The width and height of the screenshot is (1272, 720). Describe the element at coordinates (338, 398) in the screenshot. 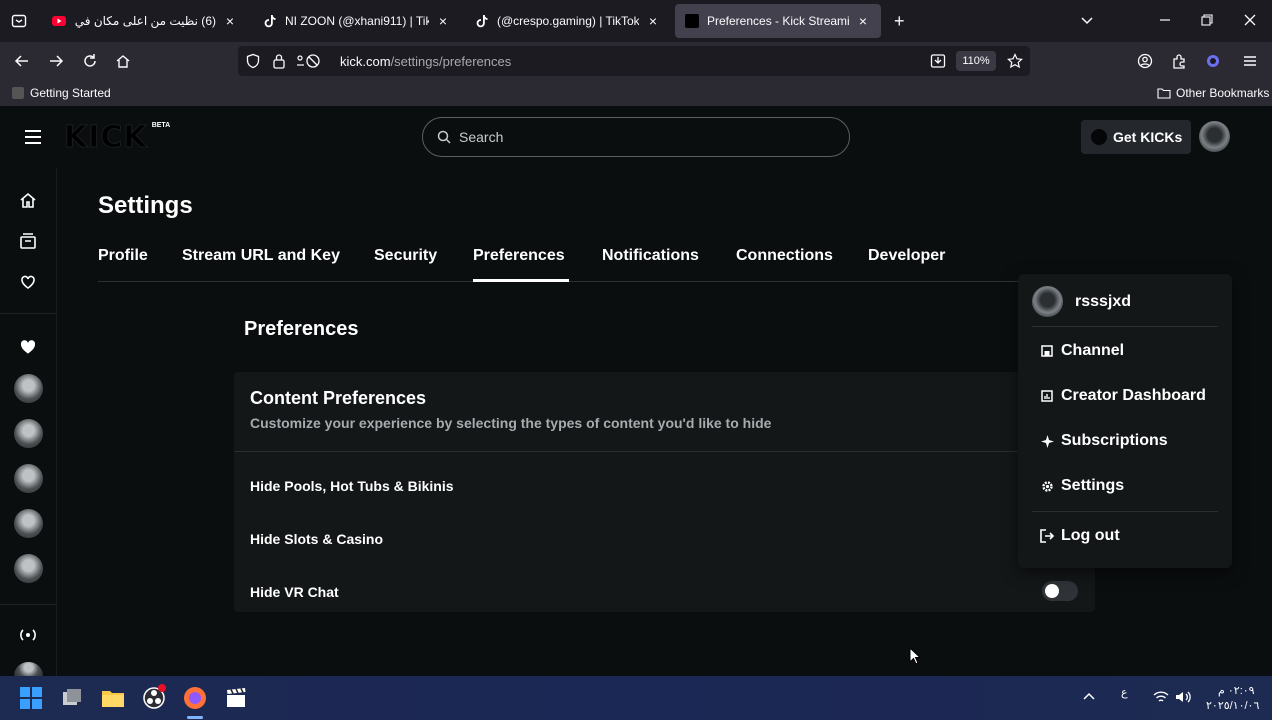

I see `card-title: Content Preferences` at that location.